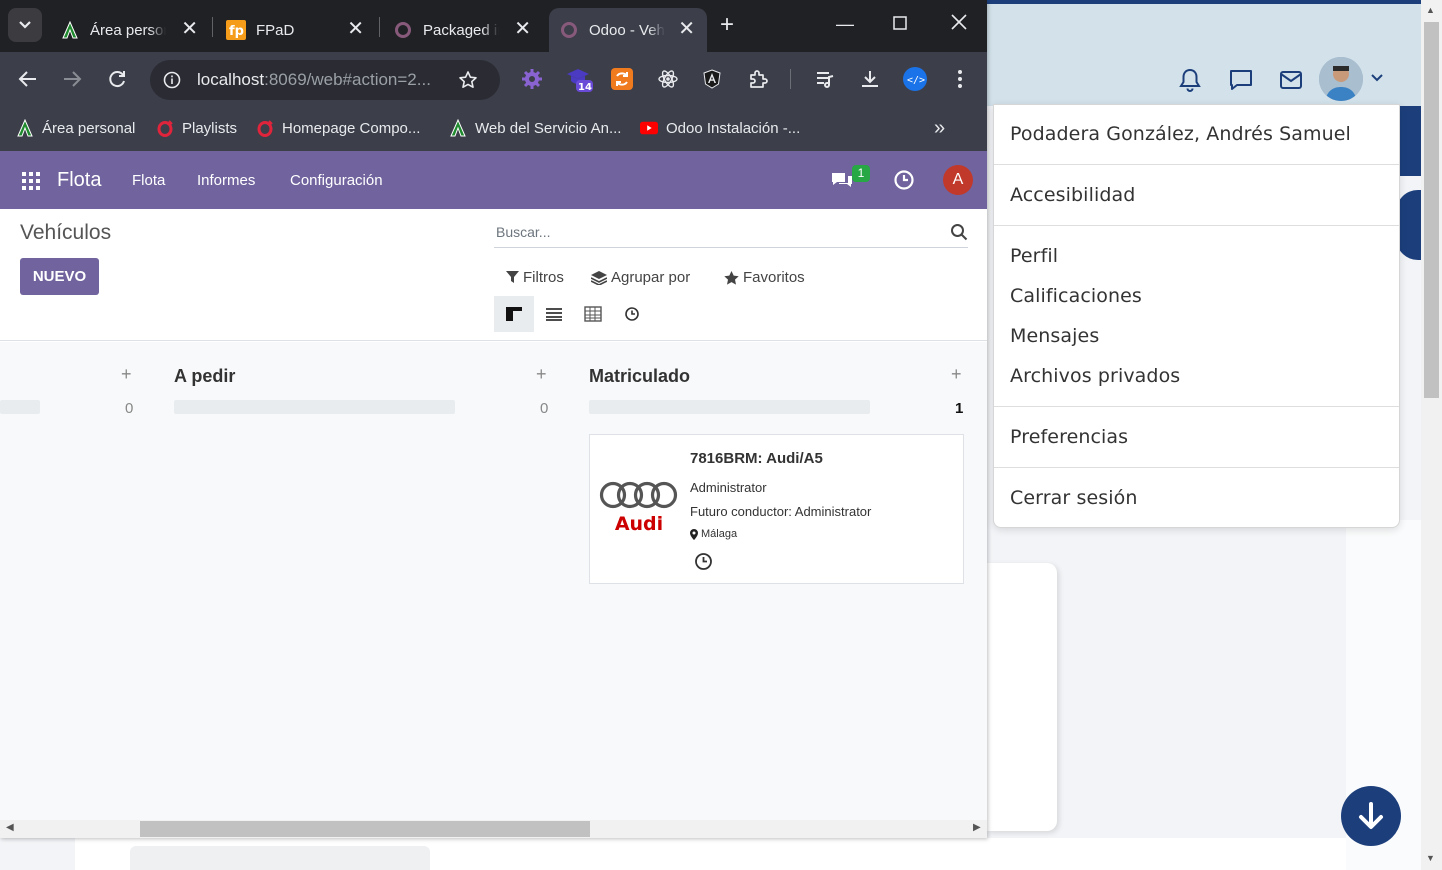  I want to click on fpad-icon: fp, so click(236, 30).